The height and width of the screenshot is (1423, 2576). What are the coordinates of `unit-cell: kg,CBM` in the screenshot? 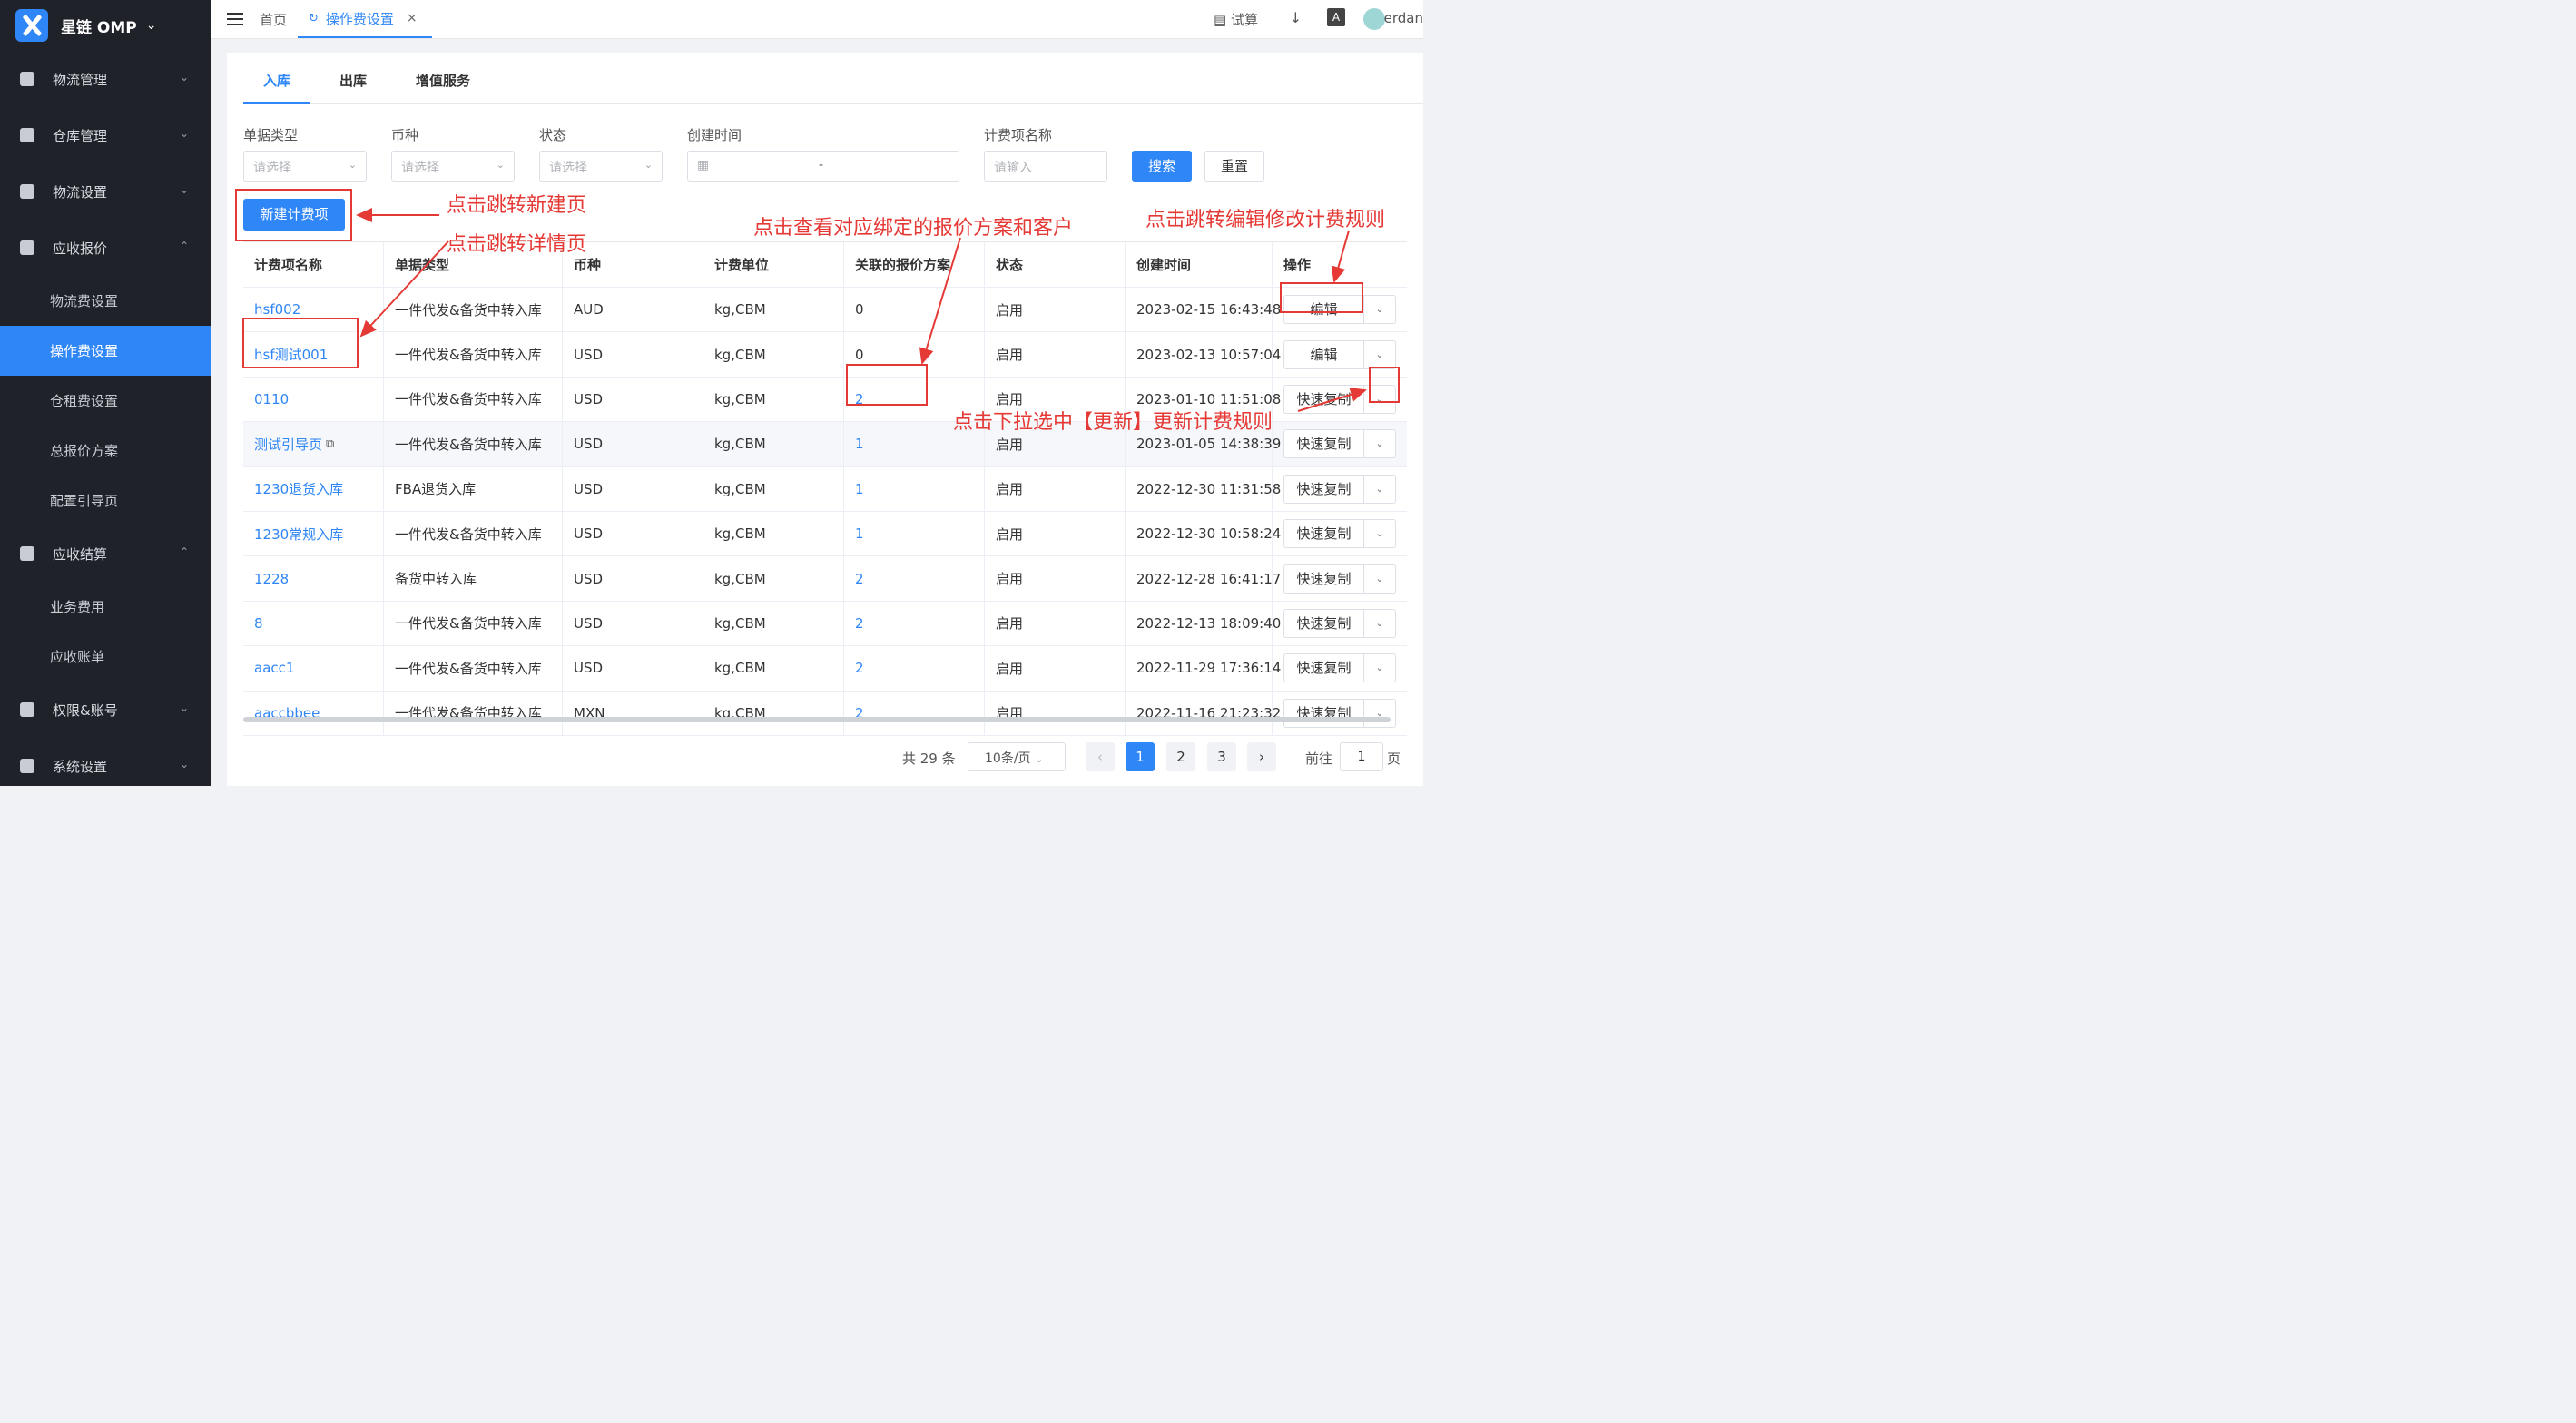 It's located at (773, 310).